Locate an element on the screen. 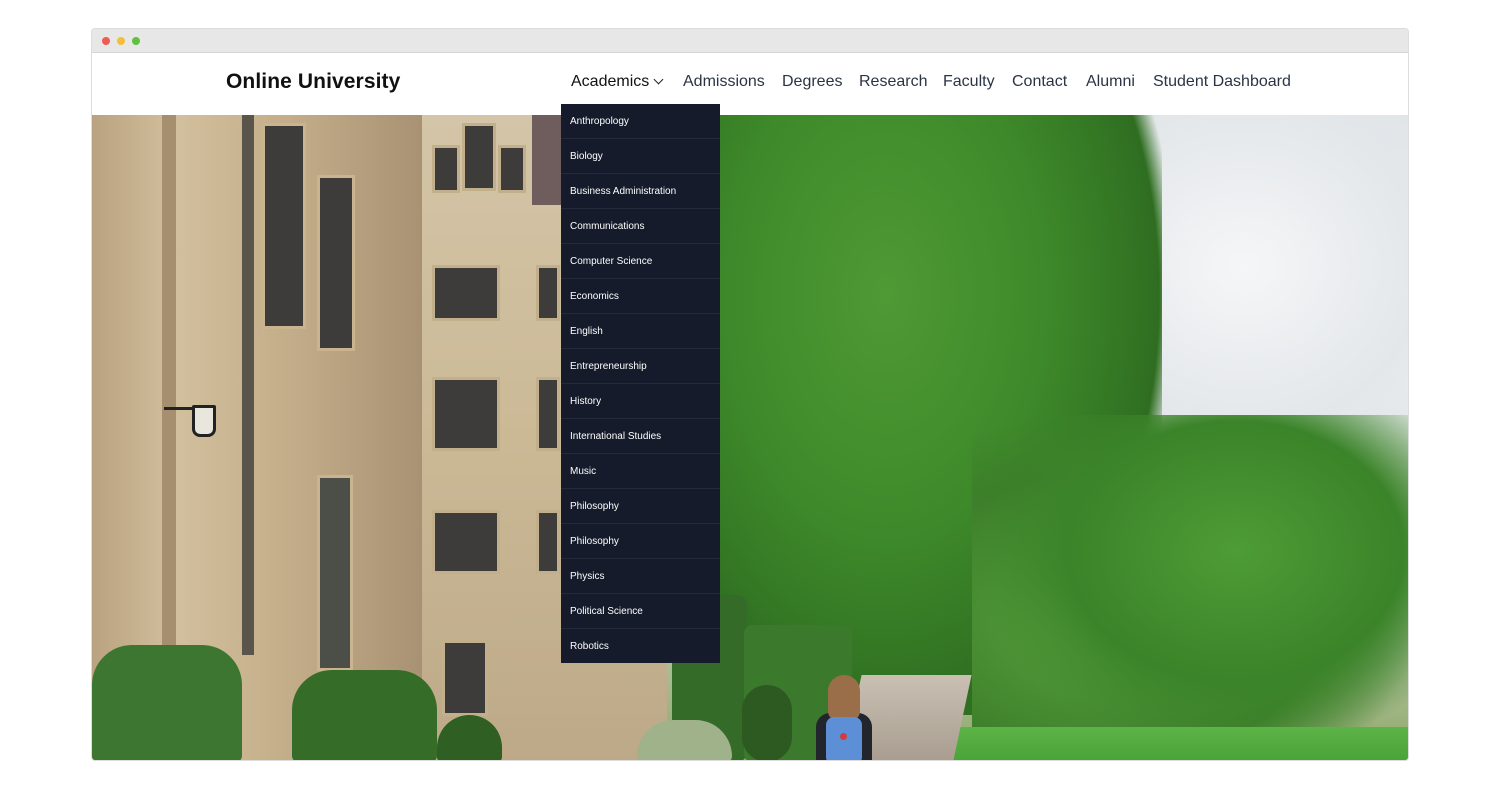  dropdown-item-business-administration: Business Administration is located at coordinates (640, 191).